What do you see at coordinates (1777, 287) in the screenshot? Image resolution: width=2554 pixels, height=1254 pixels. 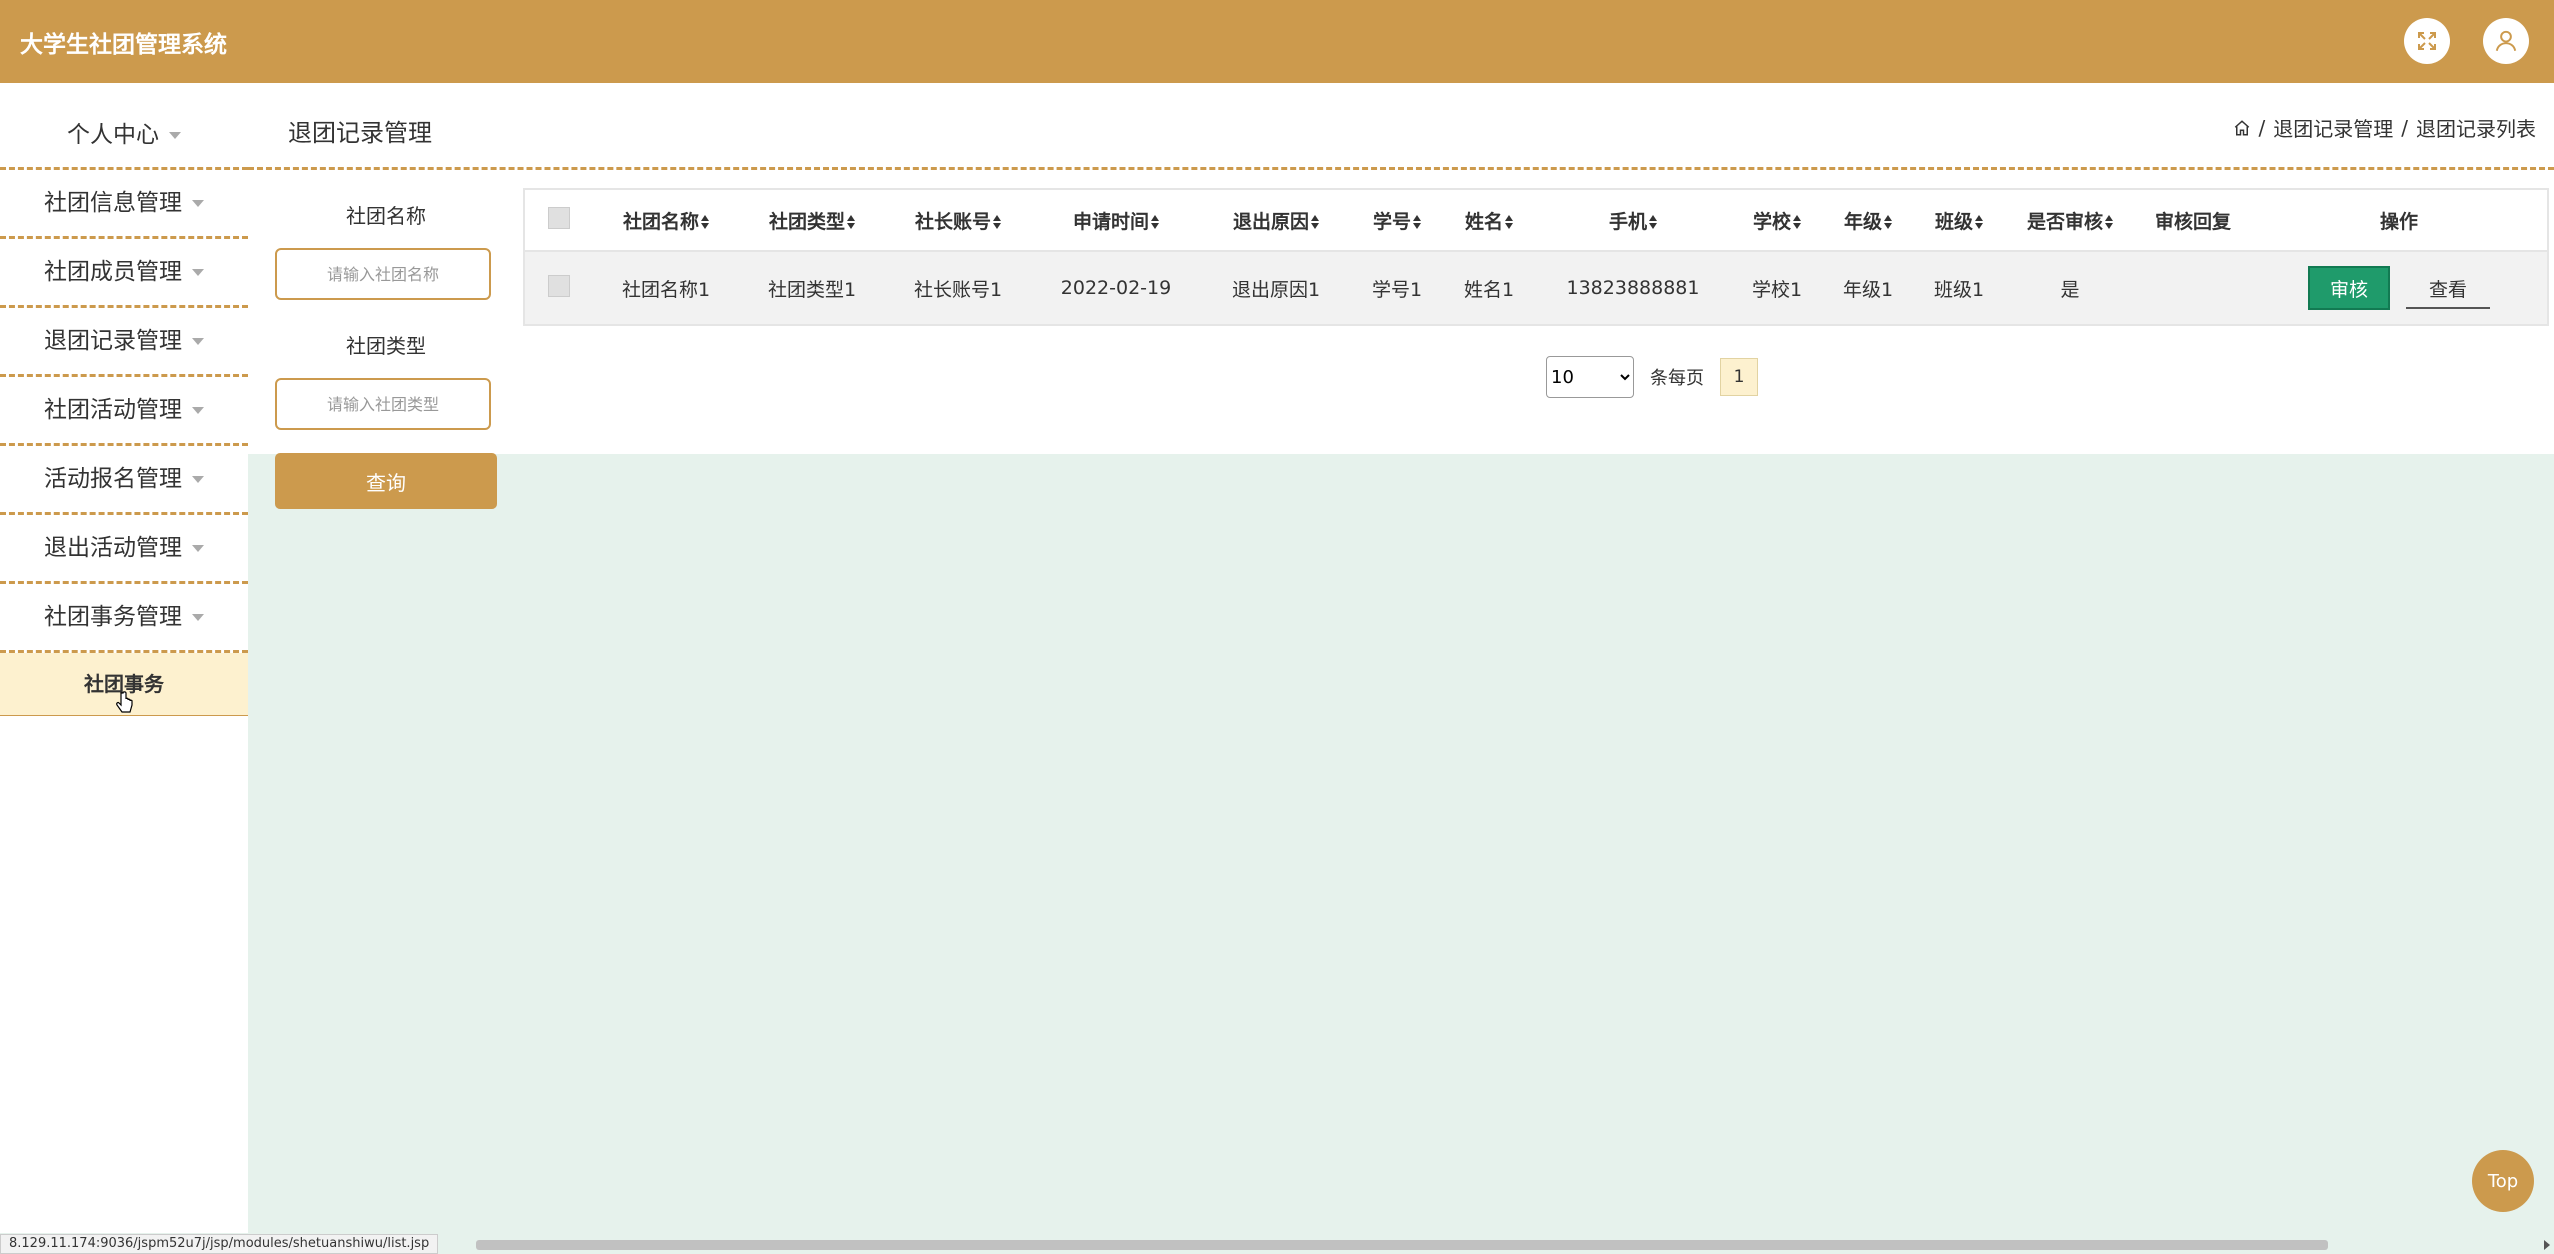 I see `table-cell: 学校1` at bounding box center [1777, 287].